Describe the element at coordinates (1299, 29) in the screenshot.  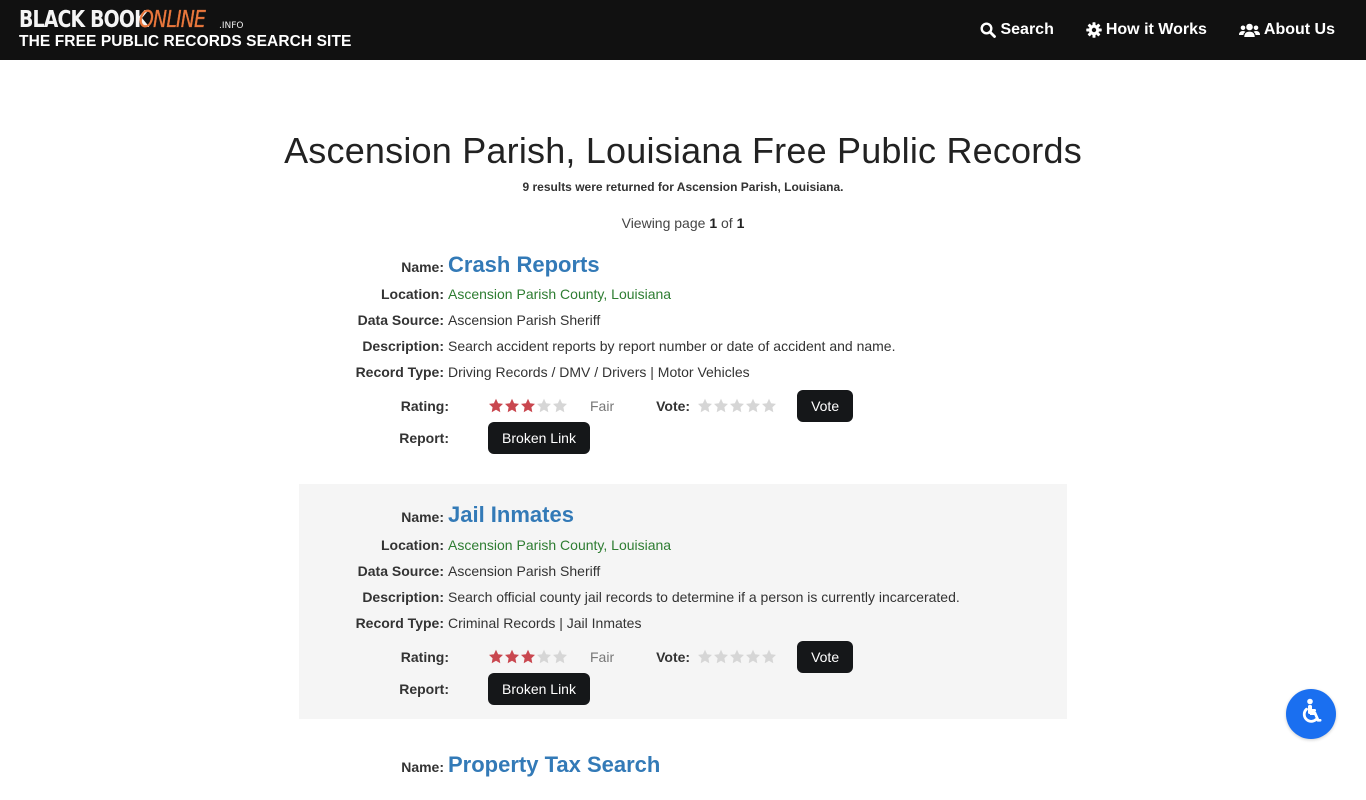
I see `nav-about-us-label: About Us` at that location.